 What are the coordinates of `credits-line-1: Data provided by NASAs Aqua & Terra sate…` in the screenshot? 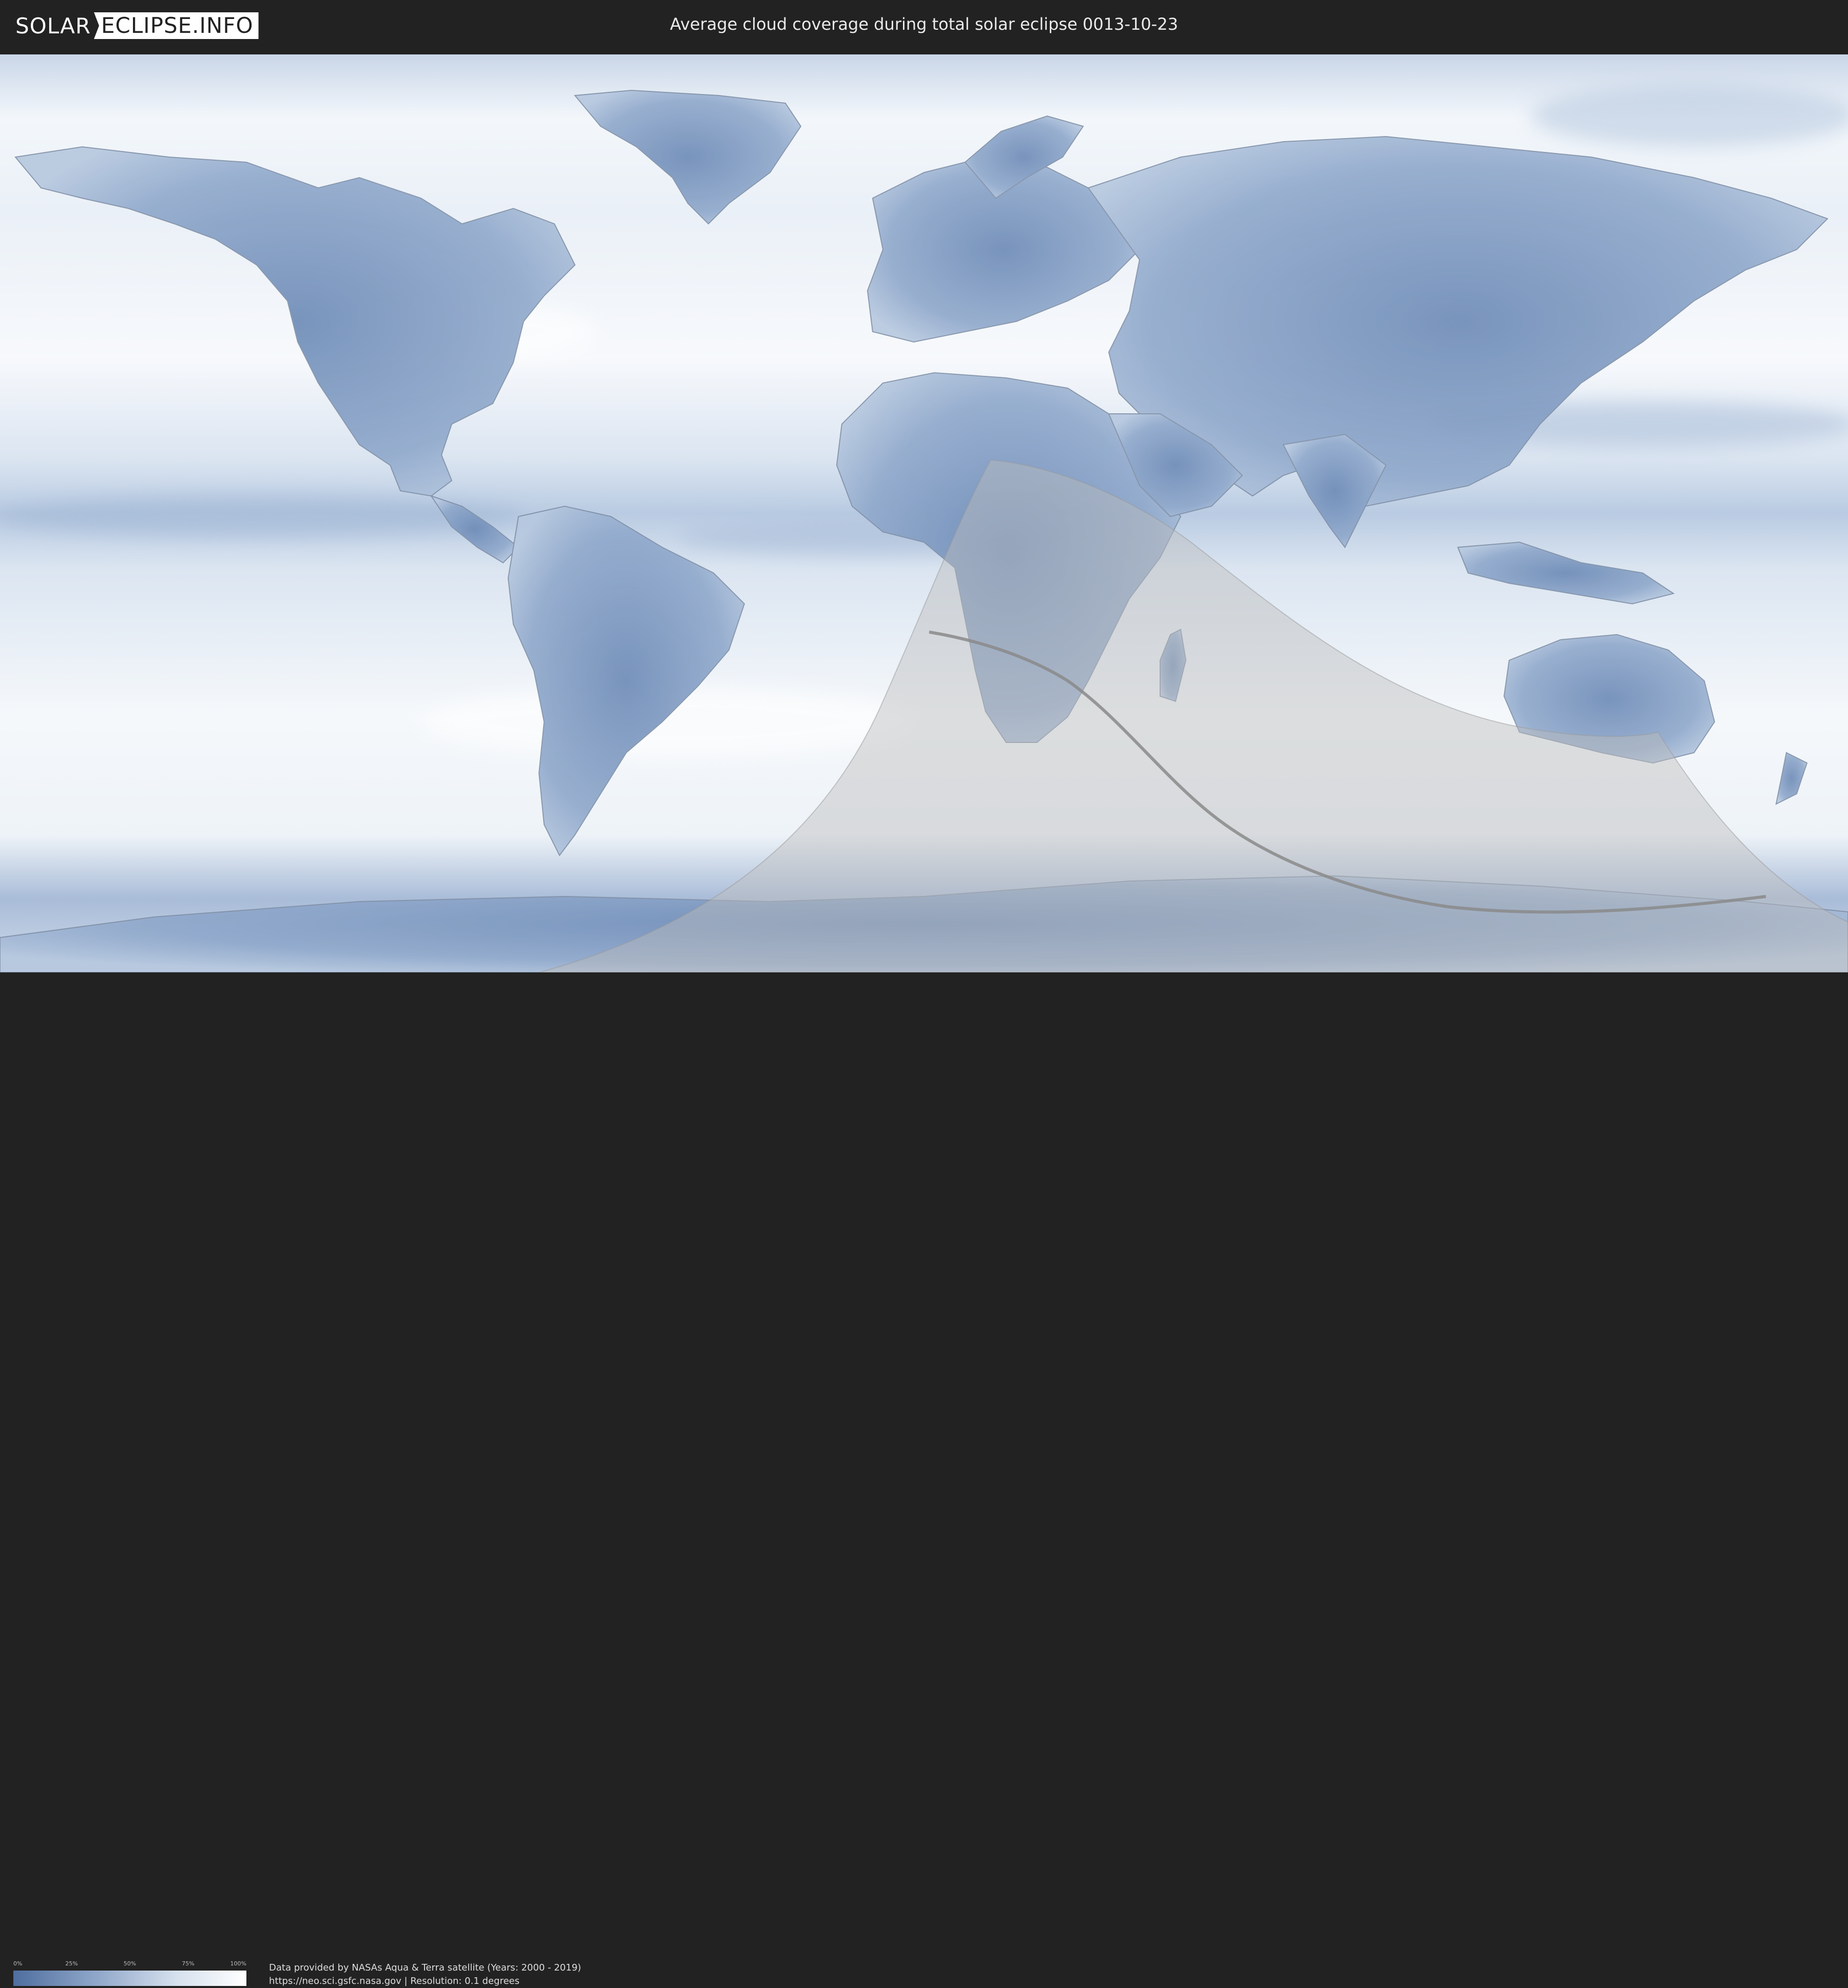 It's located at (425, 1968).